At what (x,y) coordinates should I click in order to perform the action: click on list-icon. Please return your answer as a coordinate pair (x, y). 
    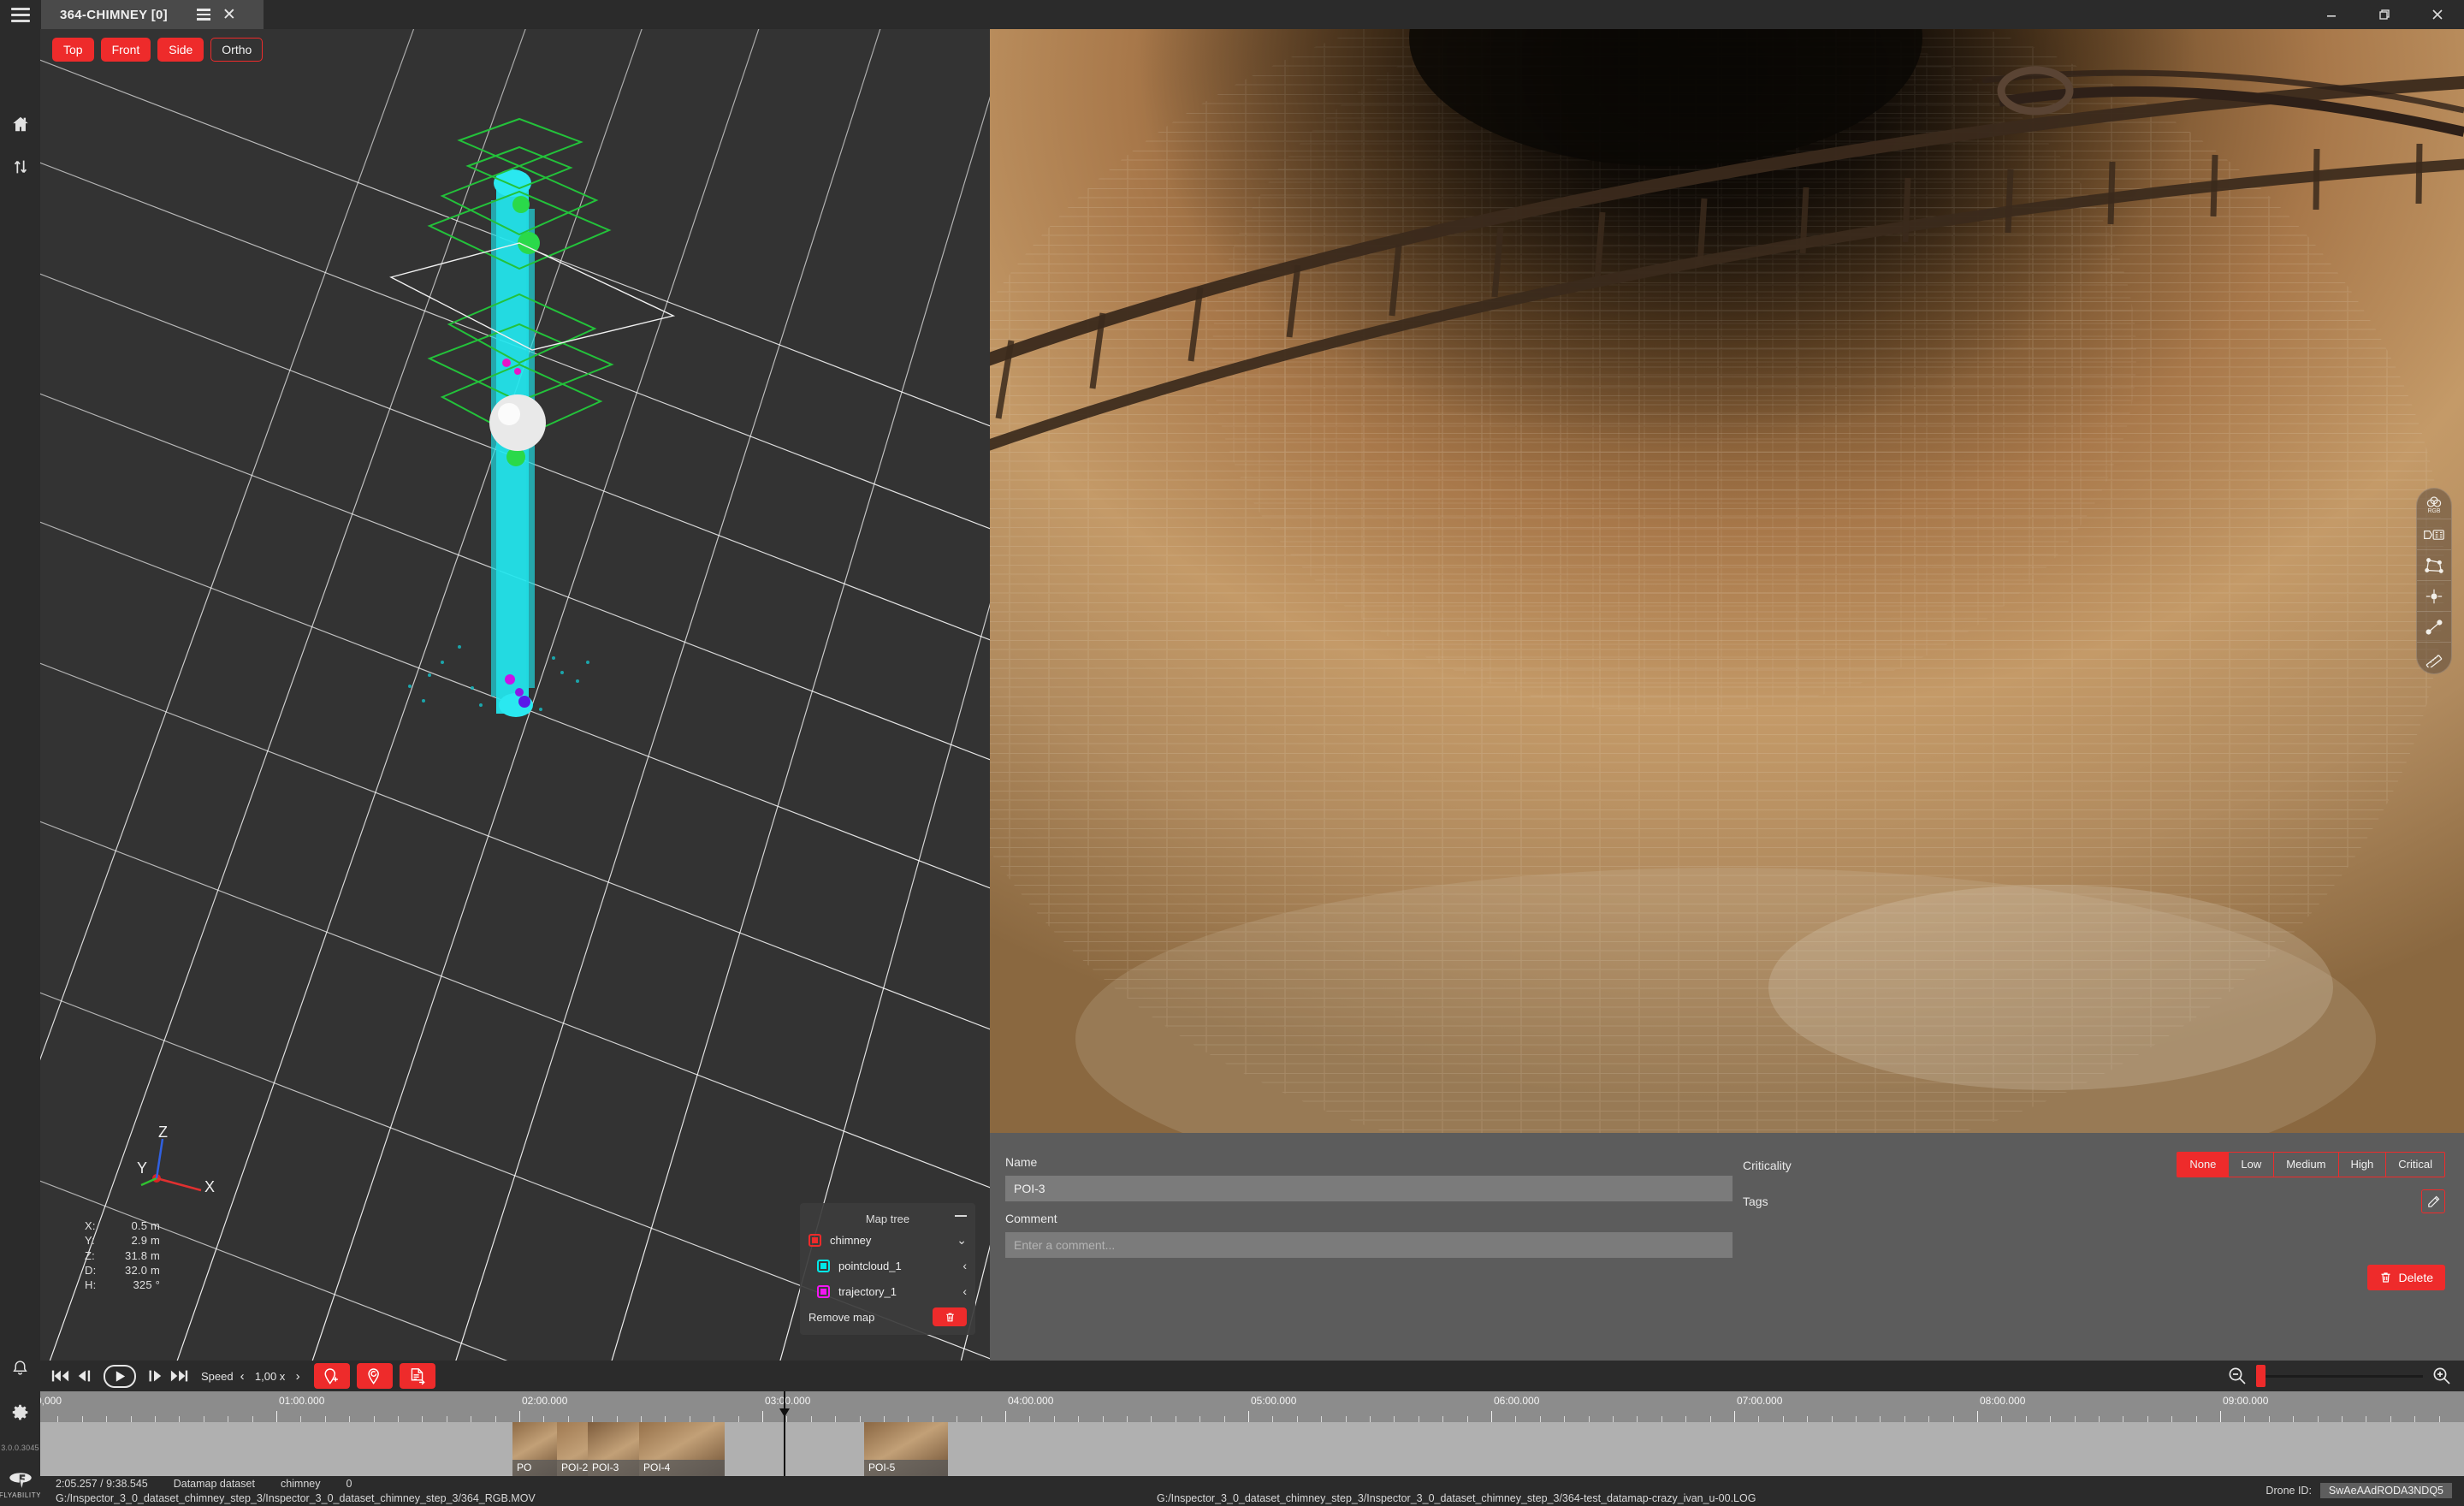
    Looking at the image, I should click on (203, 15).